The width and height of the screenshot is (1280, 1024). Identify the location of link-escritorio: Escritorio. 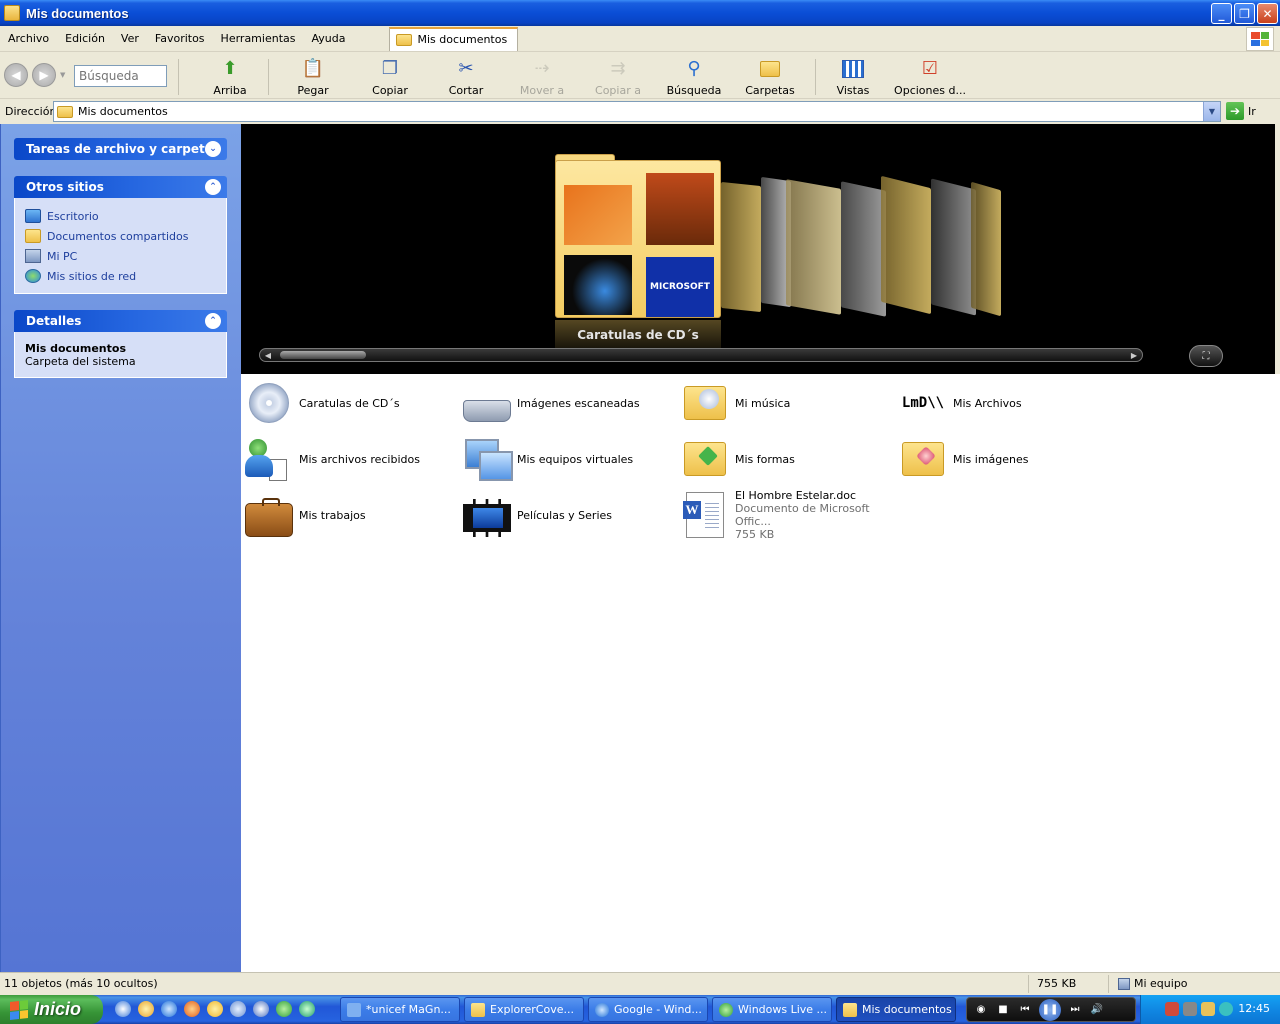
(120, 216).